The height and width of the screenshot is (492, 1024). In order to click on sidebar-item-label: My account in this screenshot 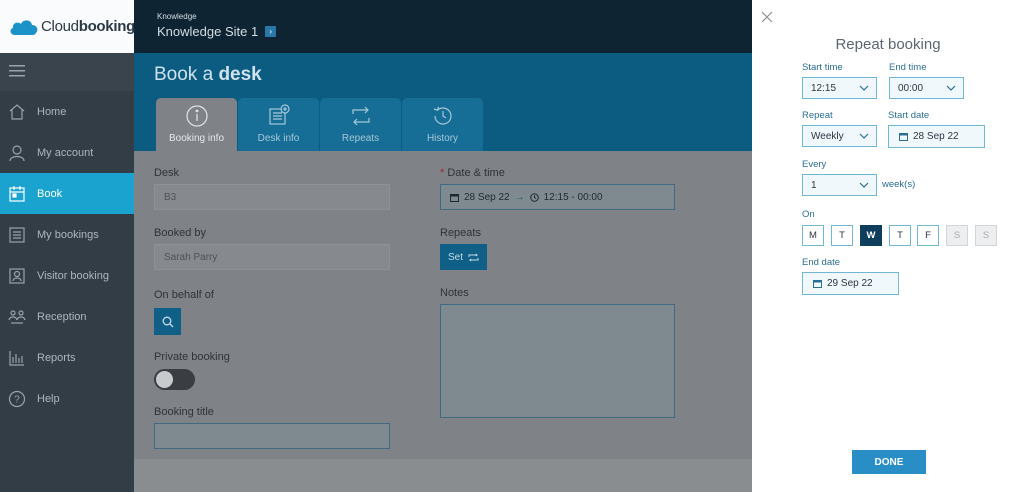, I will do `click(65, 152)`.